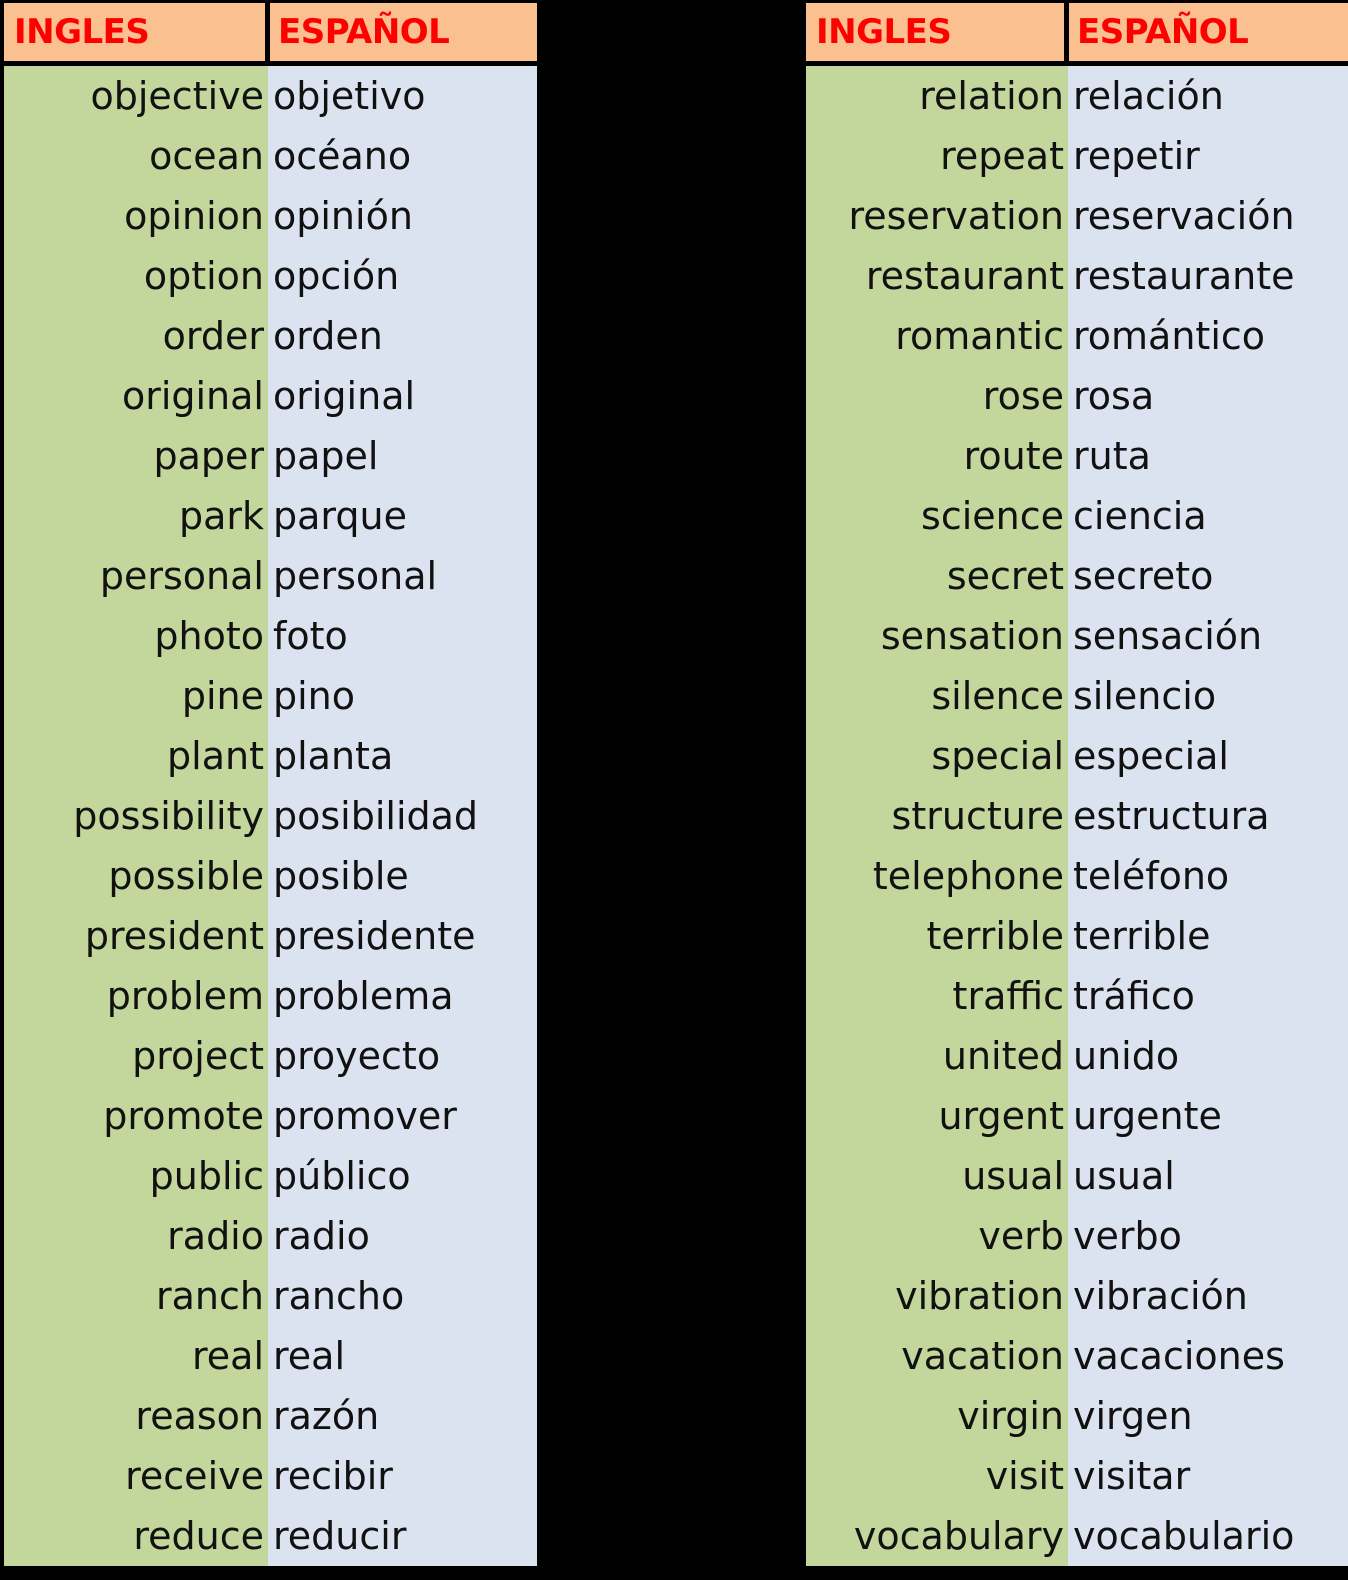 The image size is (1348, 1580). What do you see at coordinates (1208, 1236) in the screenshot?
I see `cell-spanish: verbo` at bounding box center [1208, 1236].